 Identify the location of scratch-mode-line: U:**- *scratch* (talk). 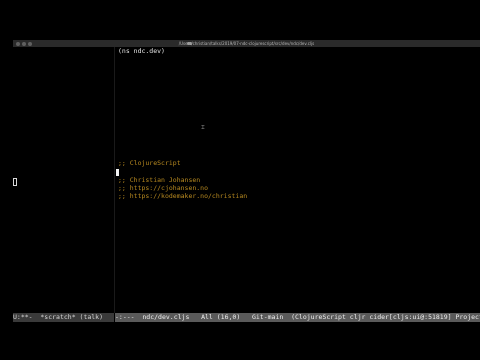
(63, 317).